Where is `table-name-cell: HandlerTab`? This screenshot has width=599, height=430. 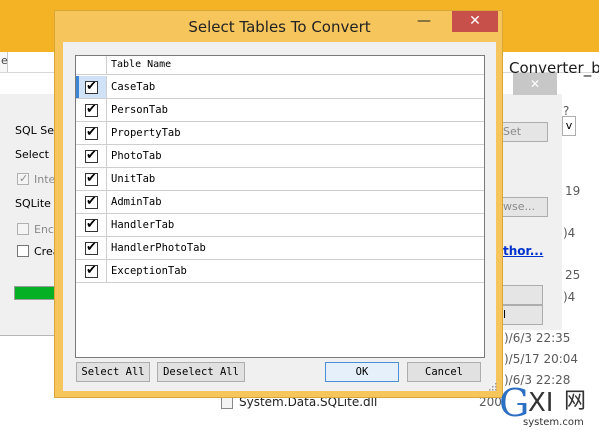 table-name-cell: HandlerTab is located at coordinates (142, 225).